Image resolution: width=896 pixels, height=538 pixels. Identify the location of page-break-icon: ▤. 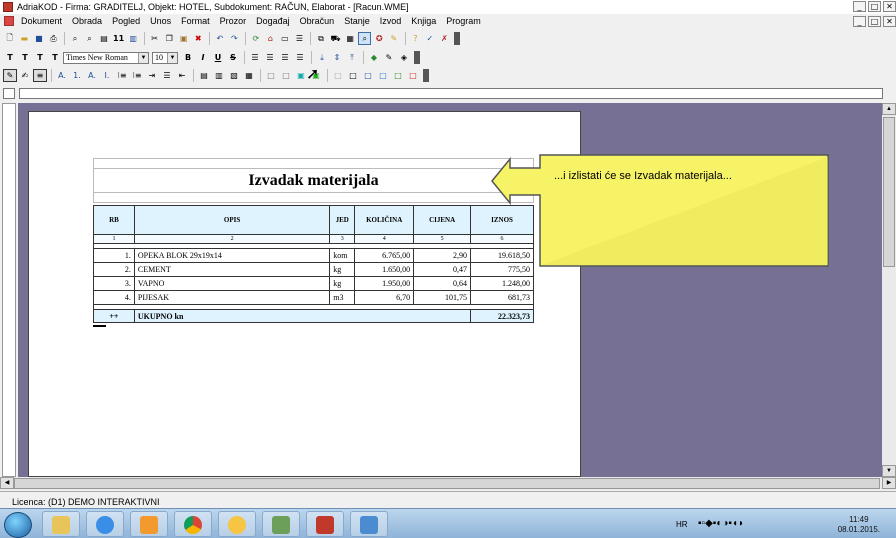
(204, 75).